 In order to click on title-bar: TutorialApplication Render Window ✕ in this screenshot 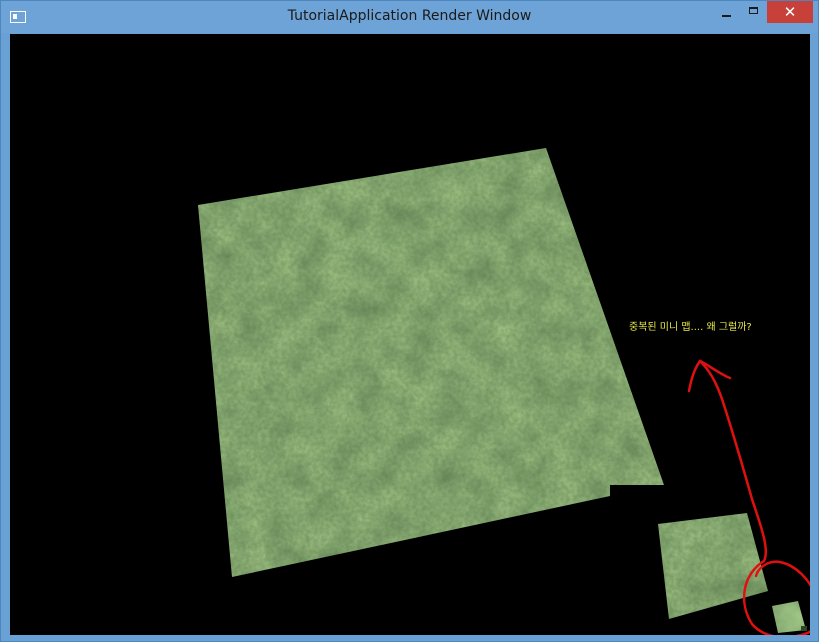, I will do `click(409, 17)`.